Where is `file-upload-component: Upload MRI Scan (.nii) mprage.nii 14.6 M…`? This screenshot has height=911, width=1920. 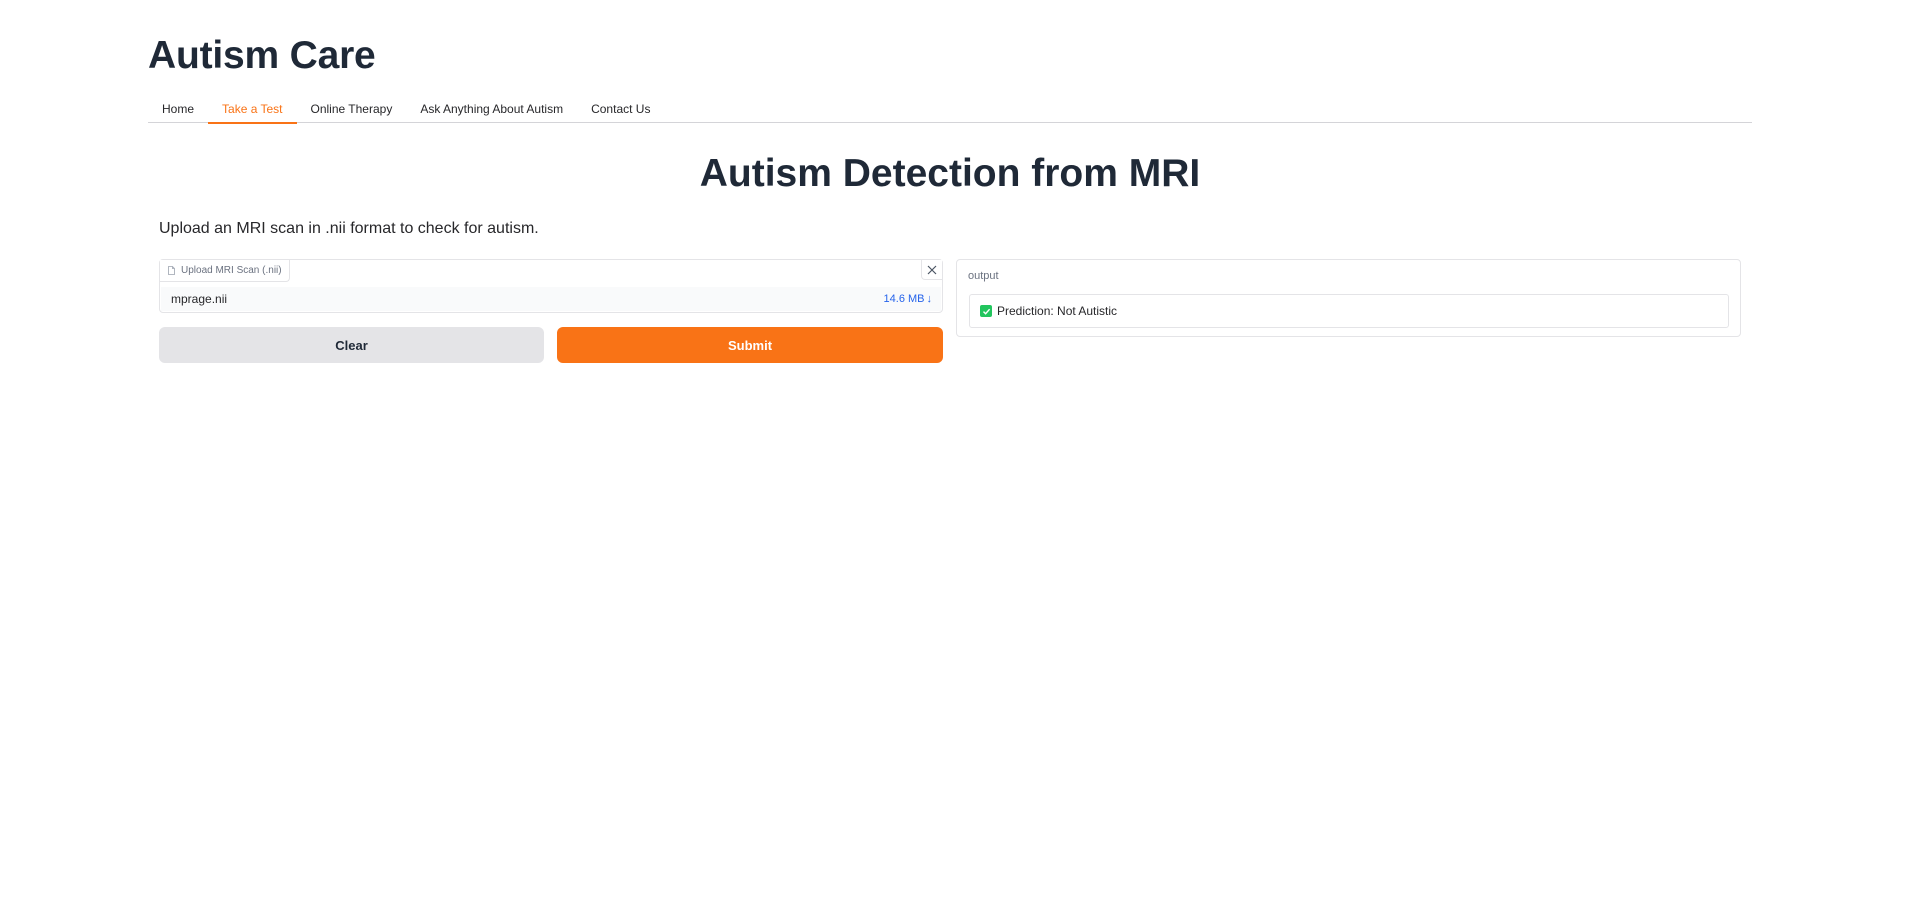
file-upload-component: Upload MRI Scan (.nii) mprage.nii 14.6 M… is located at coordinates (551, 286).